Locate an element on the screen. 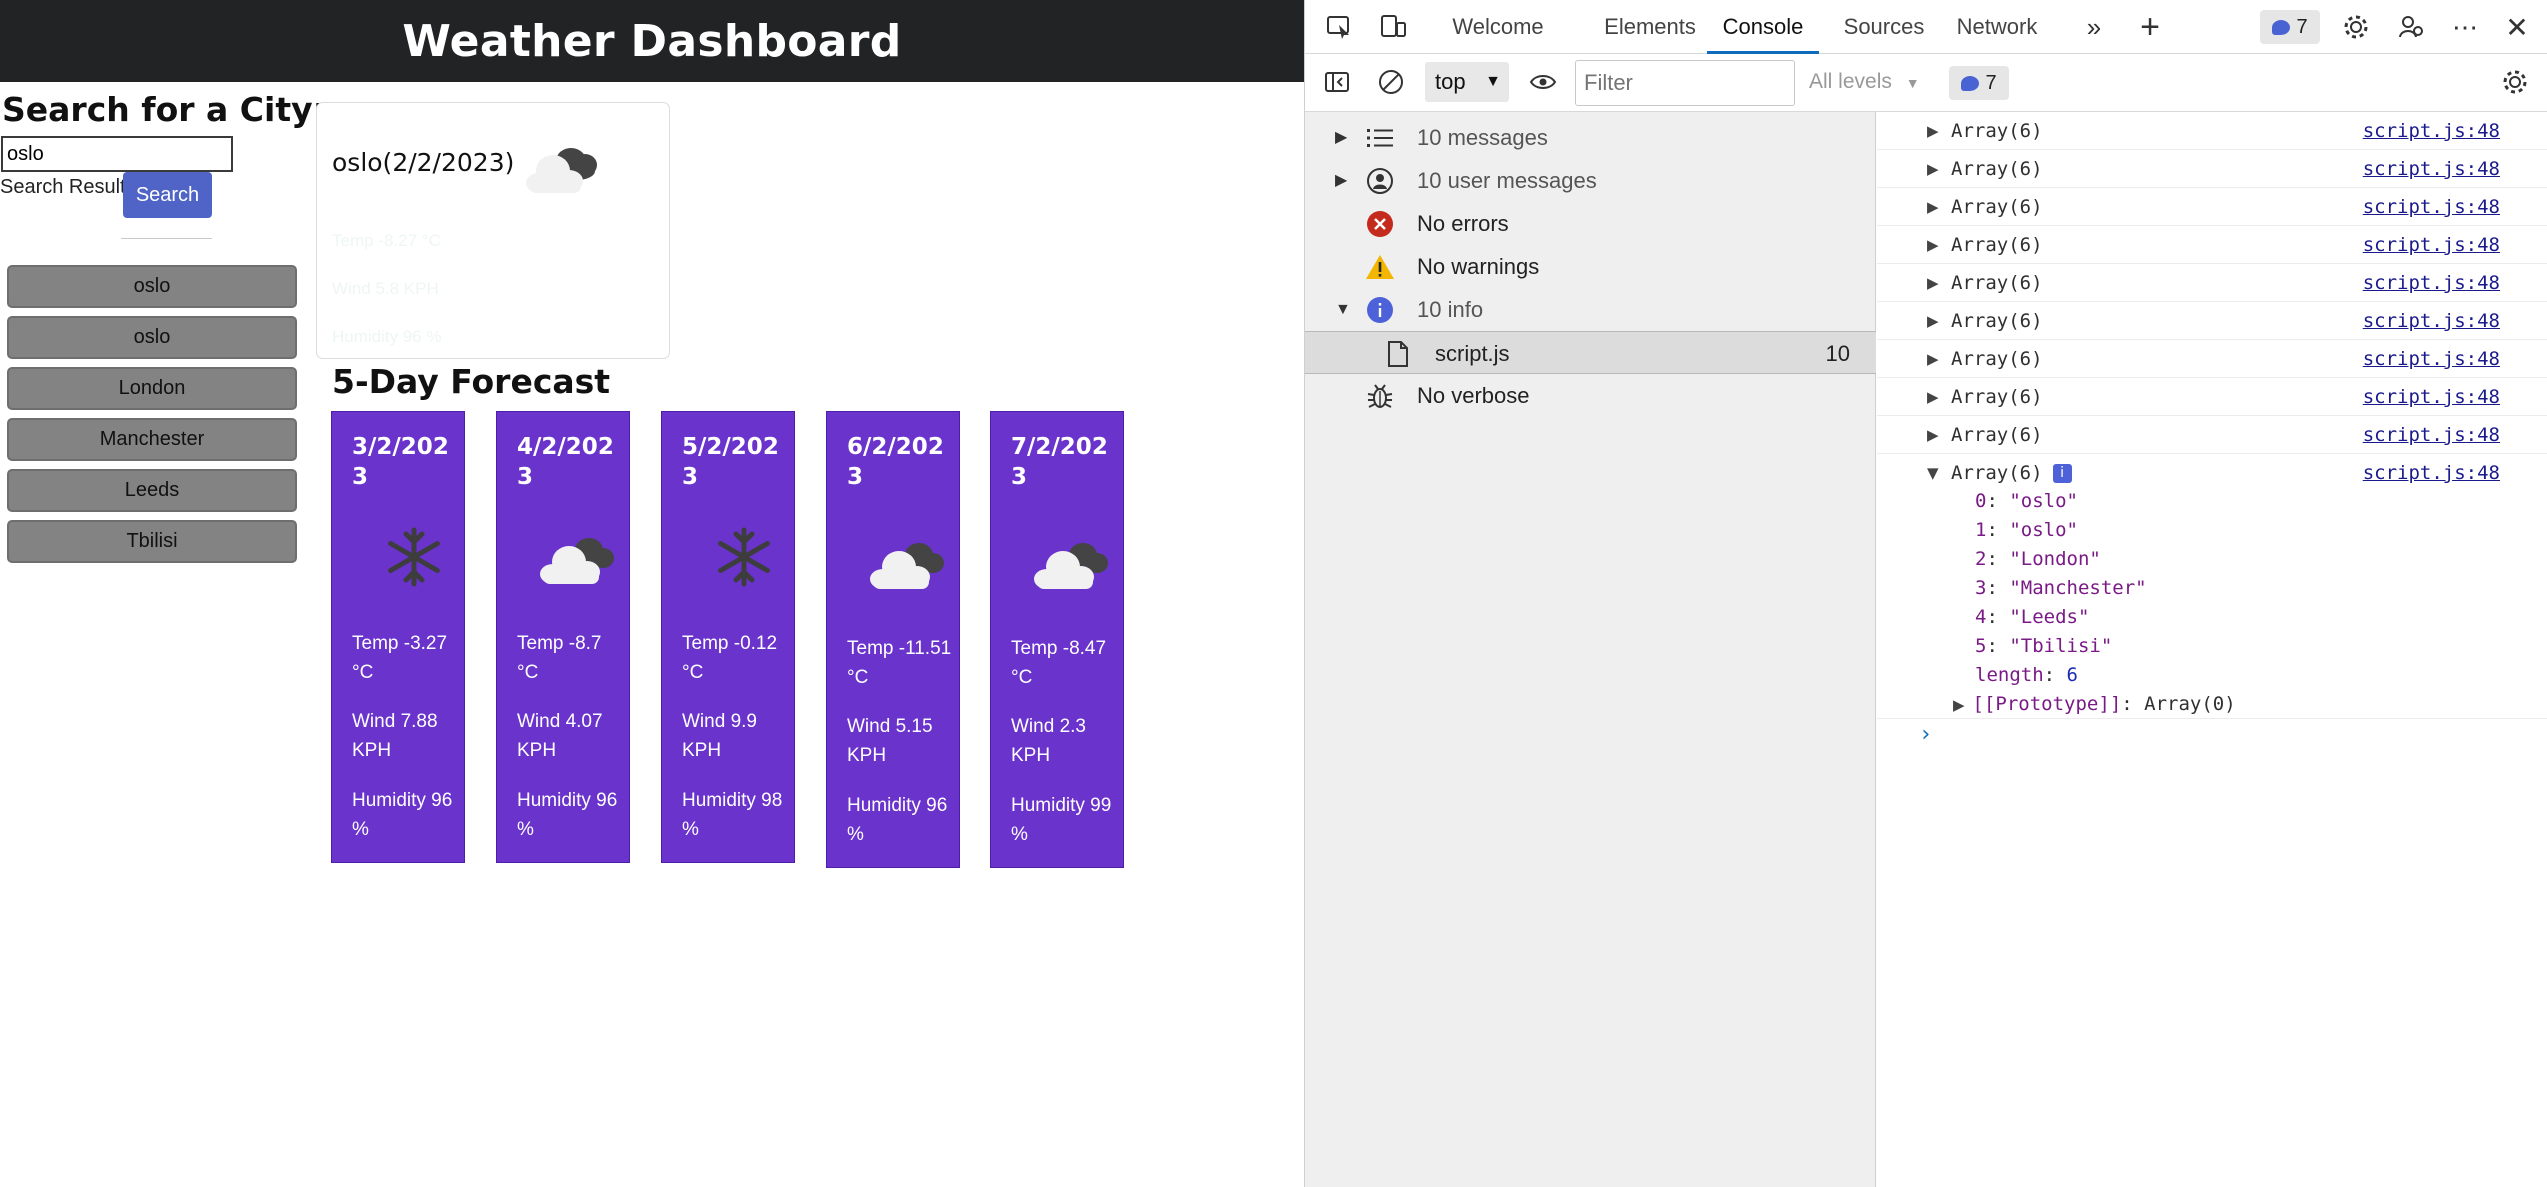  sidebar-item-user-messages: ▶ 10 user messages is located at coordinates (1590, 180).